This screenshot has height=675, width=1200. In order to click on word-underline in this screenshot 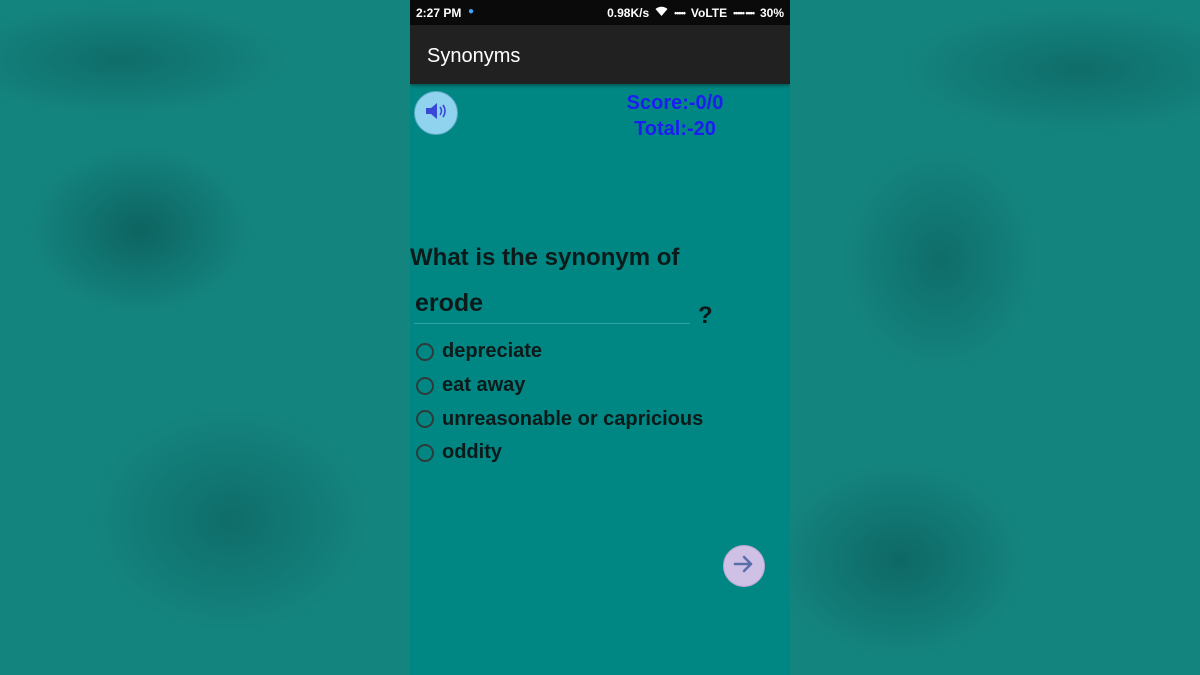, I will do `click(552, 323)`.